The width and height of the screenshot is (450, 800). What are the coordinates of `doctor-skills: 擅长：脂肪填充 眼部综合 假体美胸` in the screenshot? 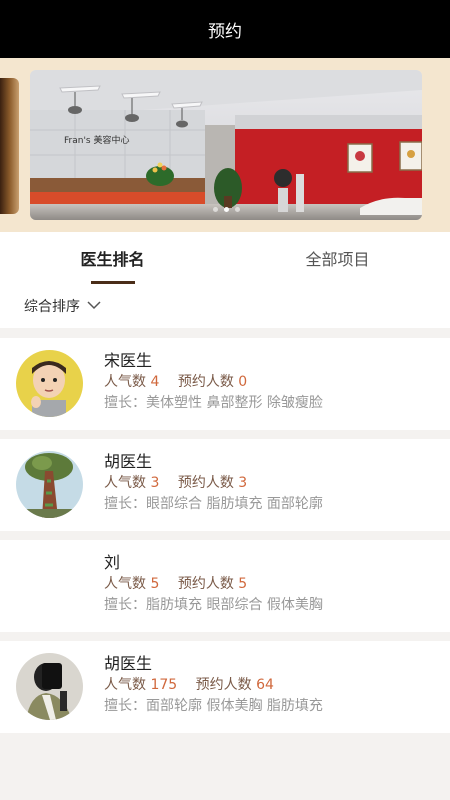 It's located at (213, 605).